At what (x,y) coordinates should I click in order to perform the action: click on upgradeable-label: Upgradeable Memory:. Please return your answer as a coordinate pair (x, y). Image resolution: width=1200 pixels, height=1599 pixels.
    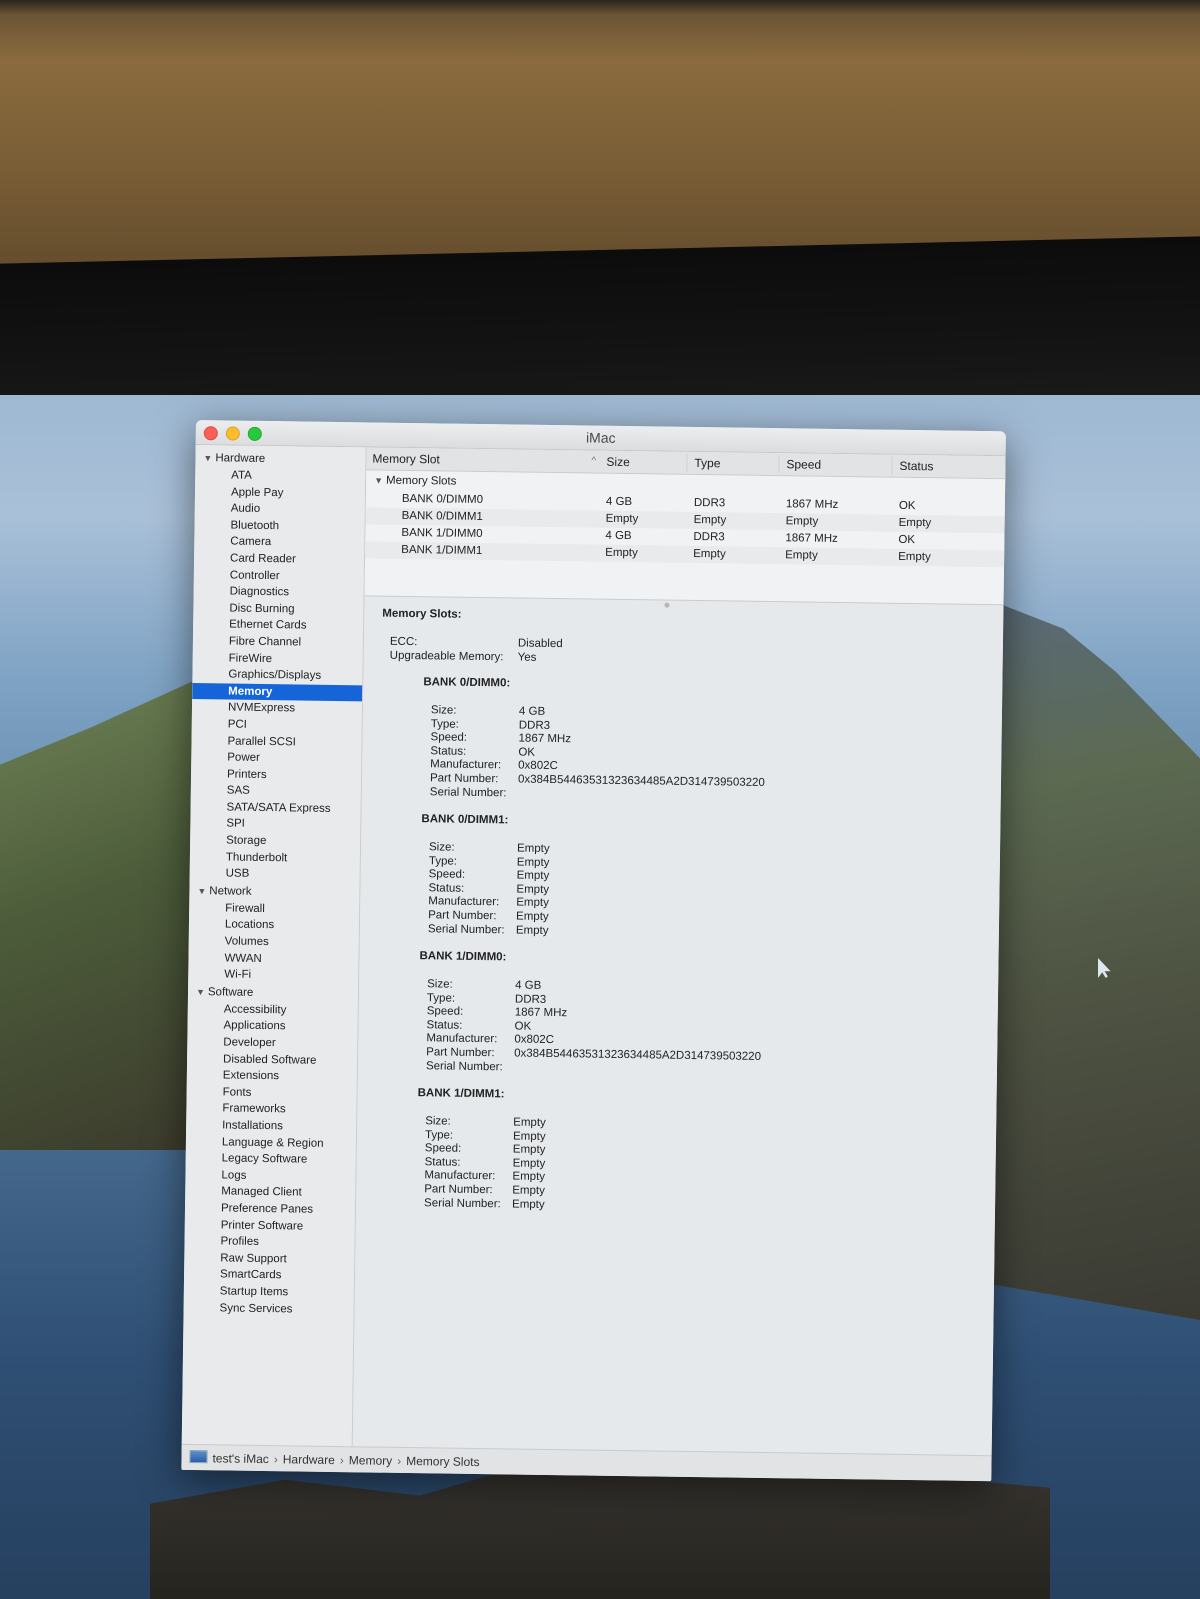
    Looking at the image, I should click on (446, 656).